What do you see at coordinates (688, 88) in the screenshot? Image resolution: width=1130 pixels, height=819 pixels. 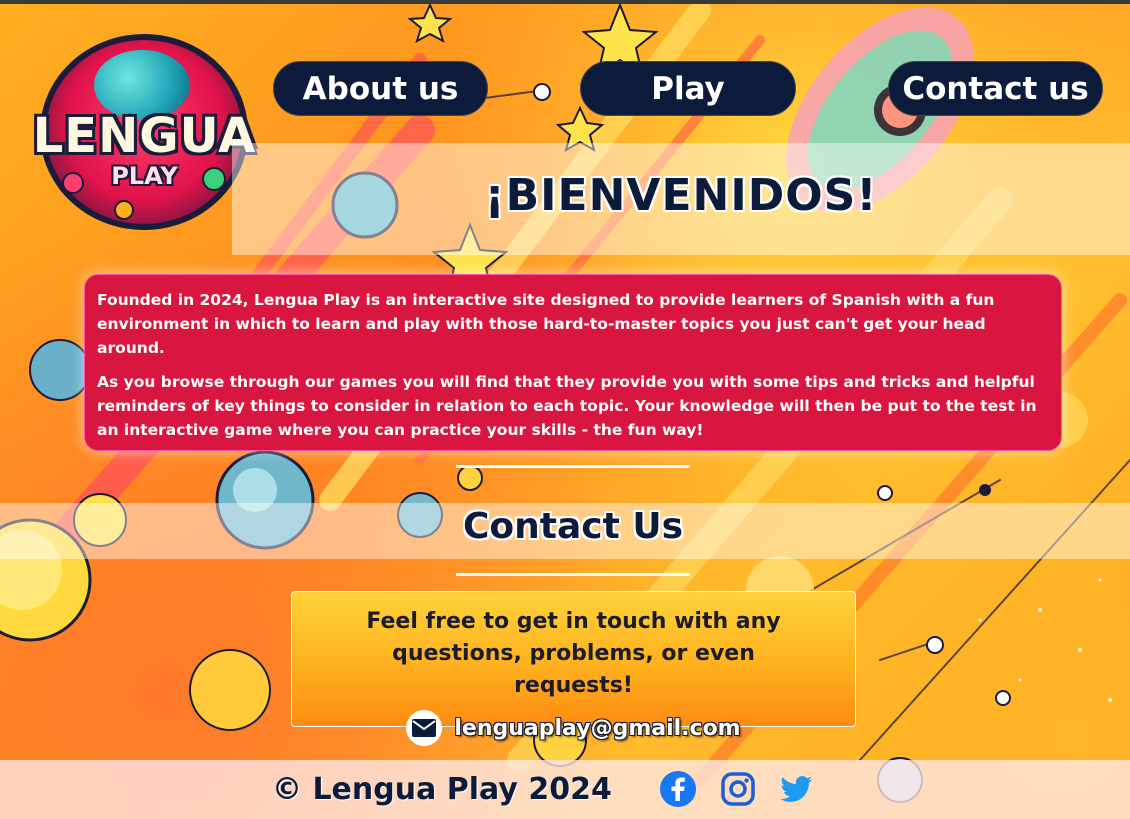 I see `nav-play-button: Play` at bounding box center [688, 88].